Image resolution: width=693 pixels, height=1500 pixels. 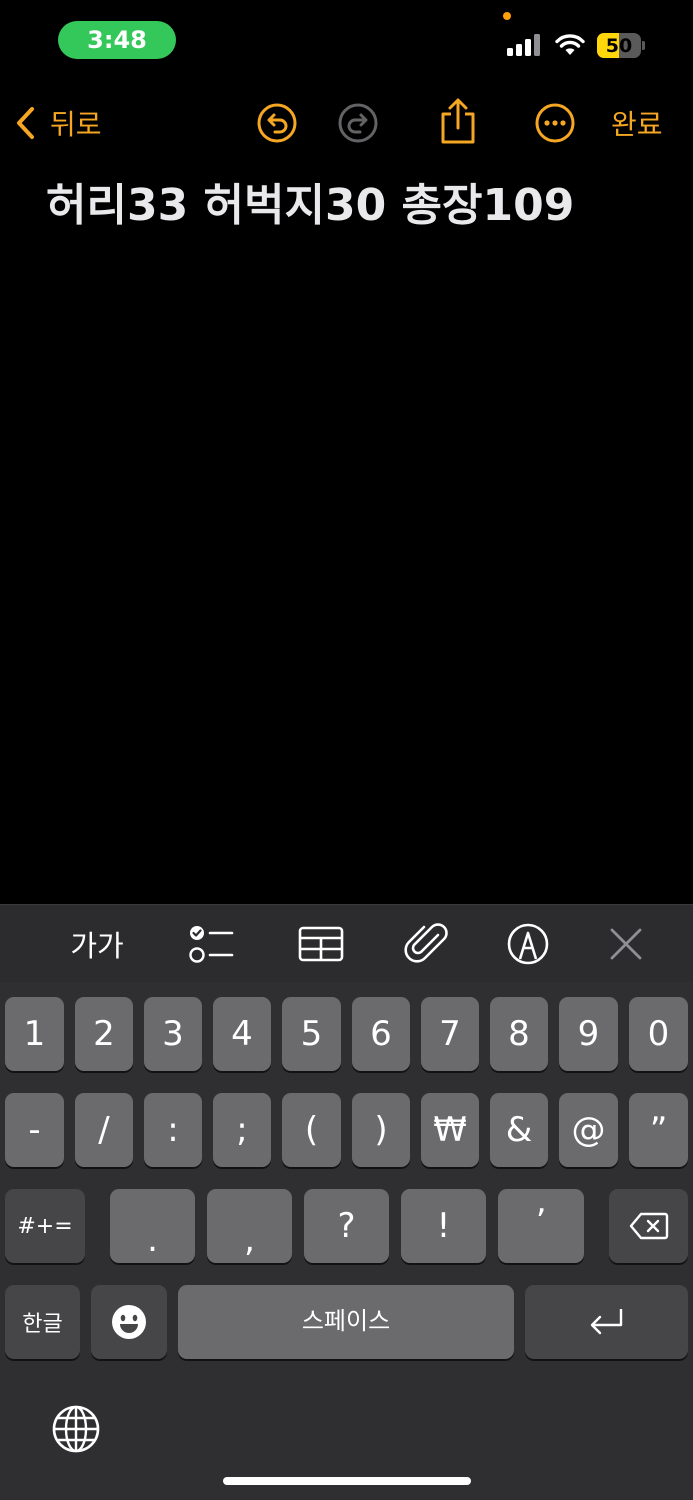 What do you see at coordinates (519, 1130) in the screenshot?
I see `key-ampersand: &` at bounding box center [519, 1130].